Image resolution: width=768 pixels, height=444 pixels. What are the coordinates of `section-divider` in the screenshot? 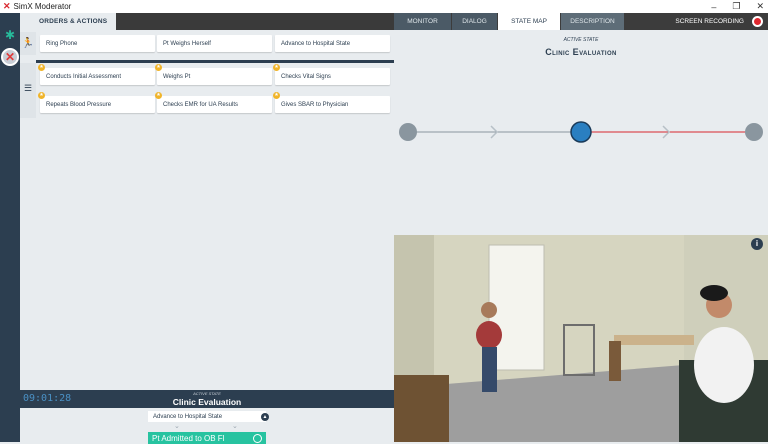 It's located at (215, 61).